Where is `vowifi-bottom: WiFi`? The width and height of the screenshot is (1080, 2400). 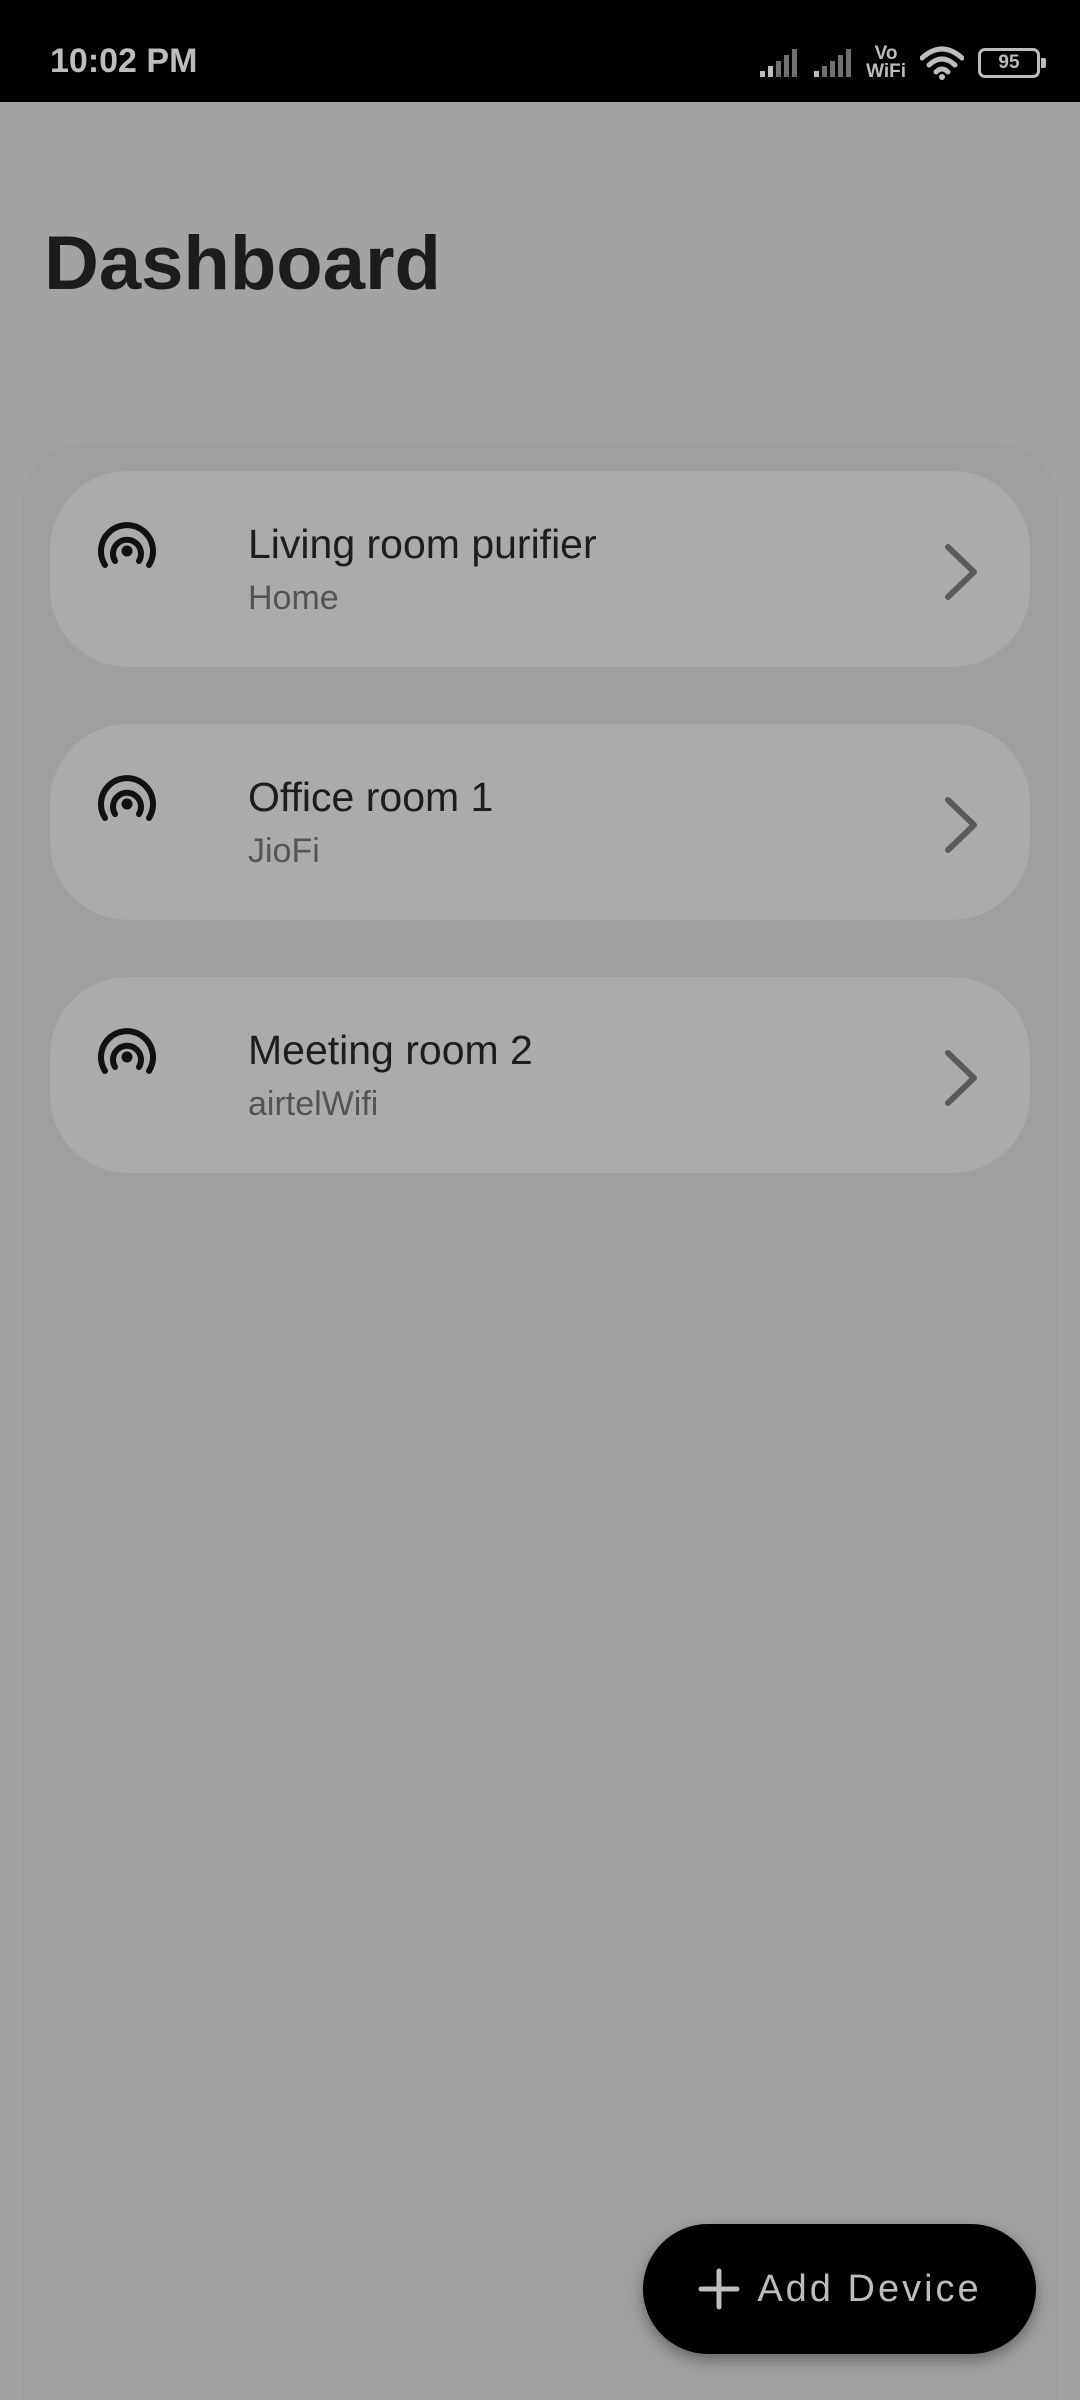
vowifi-bottom: WiFi is located at coordinates (886, 71).